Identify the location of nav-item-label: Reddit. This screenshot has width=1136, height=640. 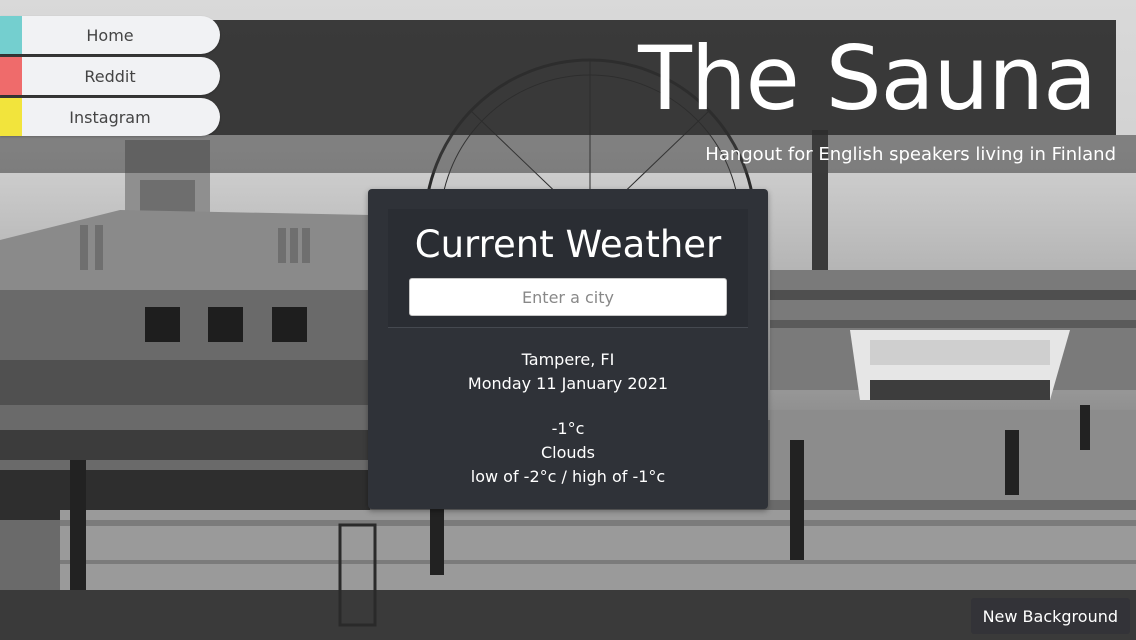
(110, 76).